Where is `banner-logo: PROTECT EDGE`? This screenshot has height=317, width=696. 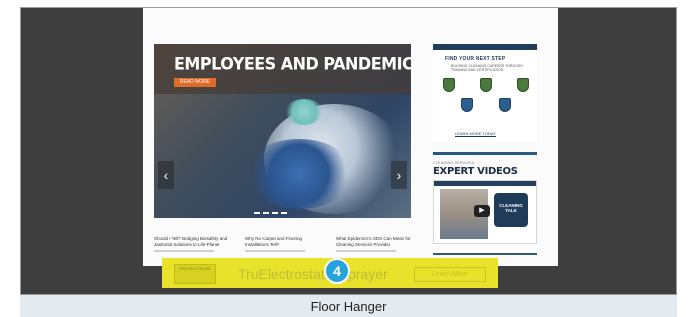
banner-logo: PROTECT EDGE is located at coordinates (195, 274).